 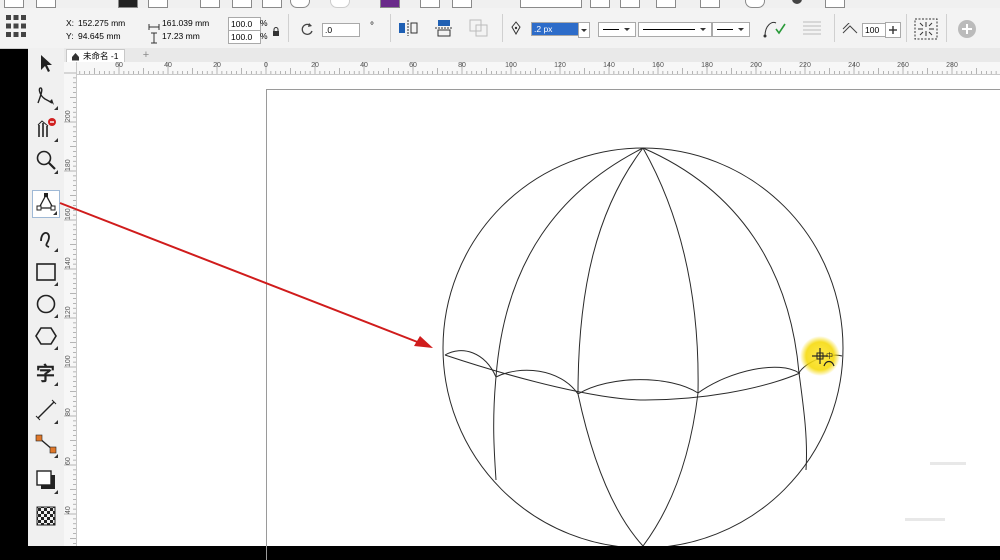 What do you see at coordinates (46, 98) in the screenshot?
I see `freehand-tool` at bounding box center [46, 98].